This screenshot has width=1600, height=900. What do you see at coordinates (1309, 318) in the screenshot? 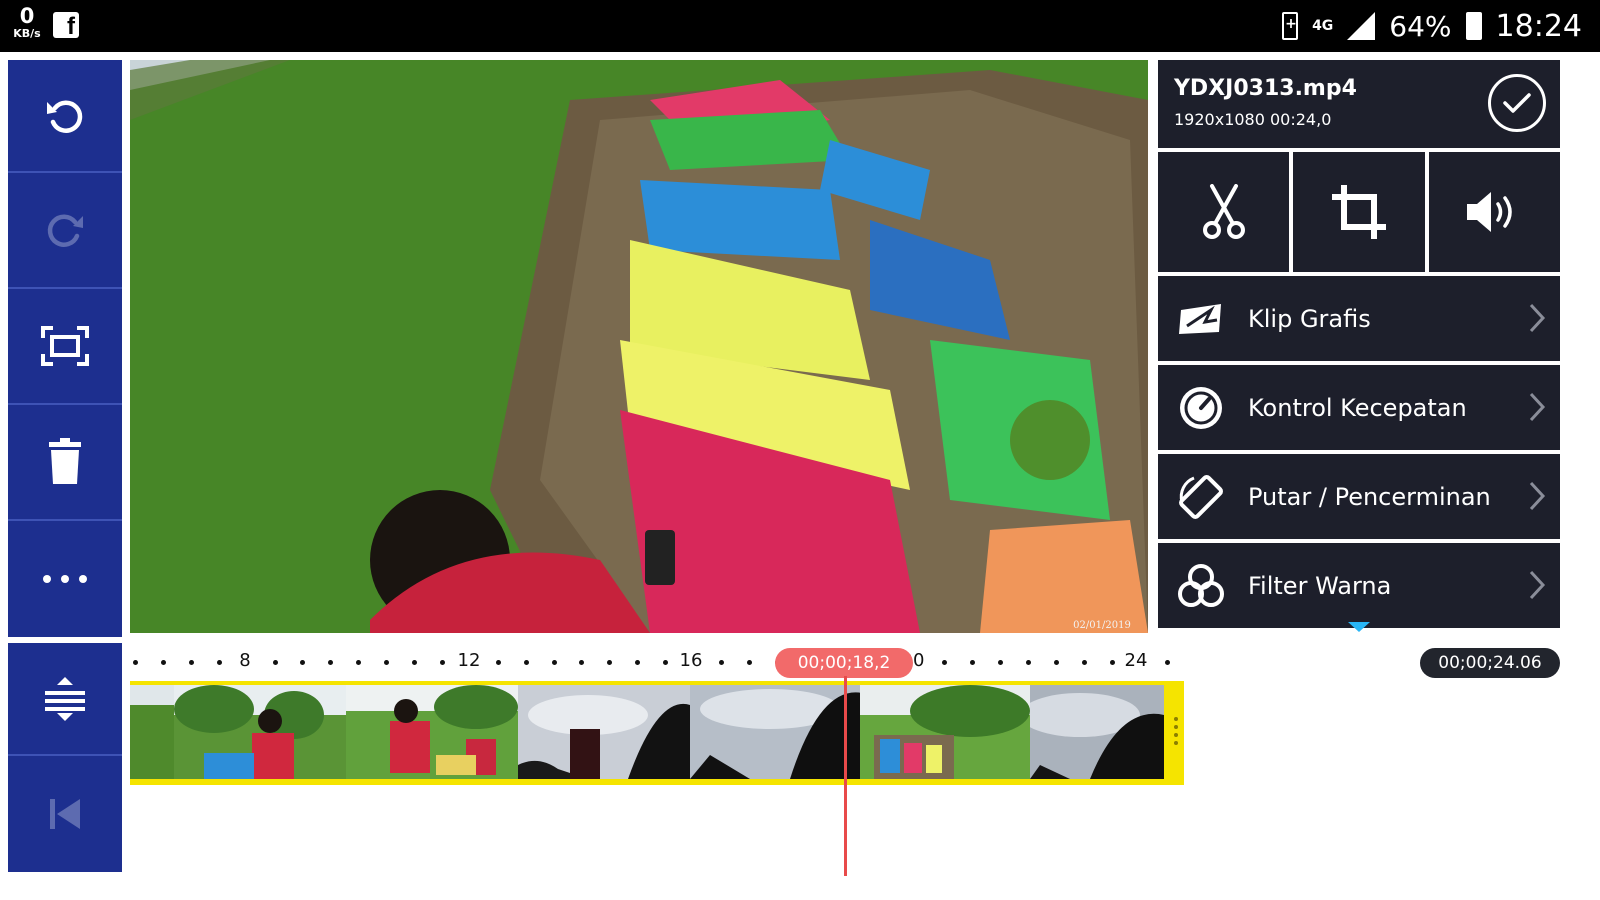
I see `menu-item-label: Klip Grafis` at bounding box center [1309, 318].